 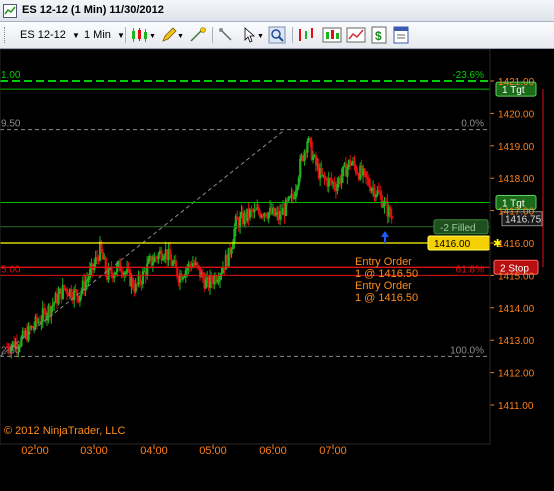 What do you see at coordinates (213, 451) in the screenshot?
I see `x-tick-label: 05:00` at bounding box center [213, 451].